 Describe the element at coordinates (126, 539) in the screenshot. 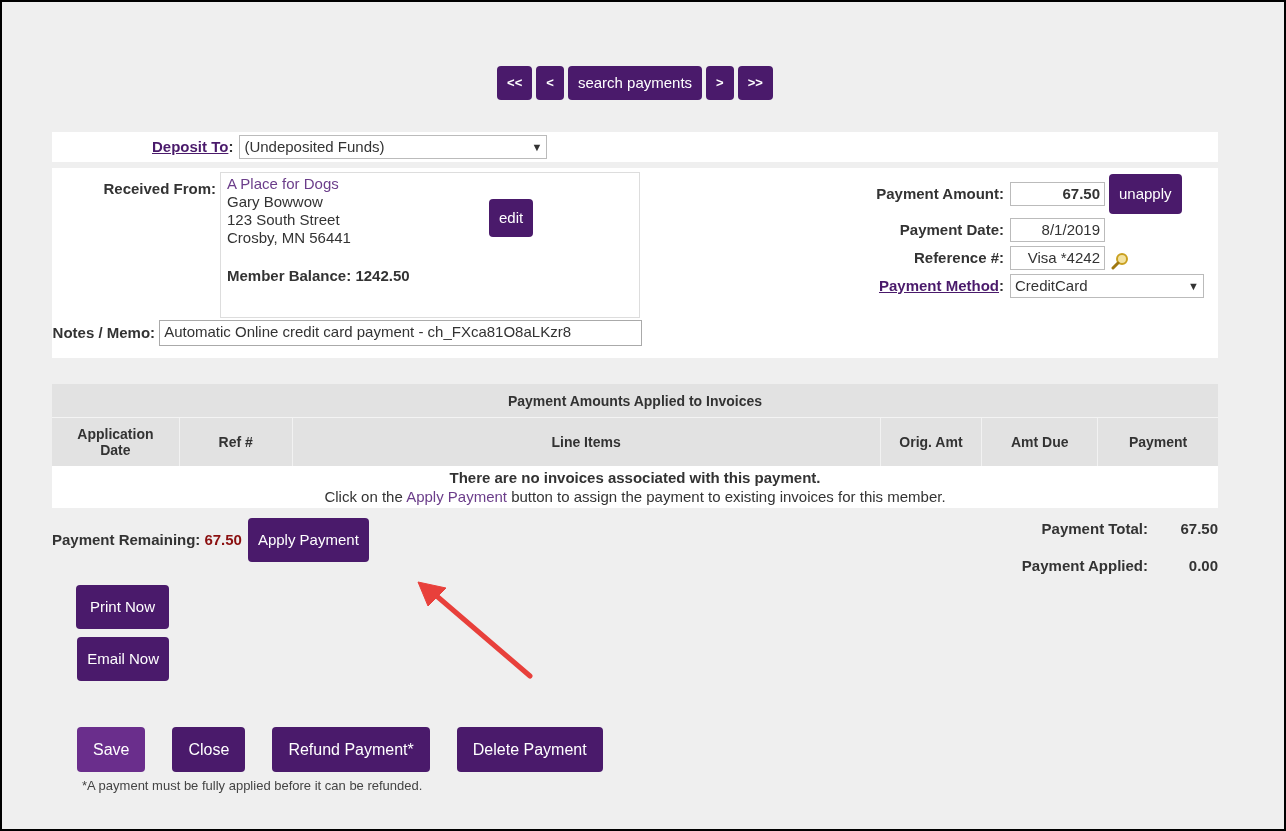

I see `payment-remaining-label: Payment Remaining:` at that location.